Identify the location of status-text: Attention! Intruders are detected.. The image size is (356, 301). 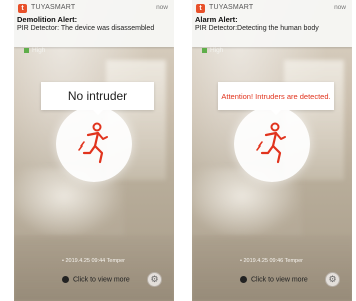
(276, 96).